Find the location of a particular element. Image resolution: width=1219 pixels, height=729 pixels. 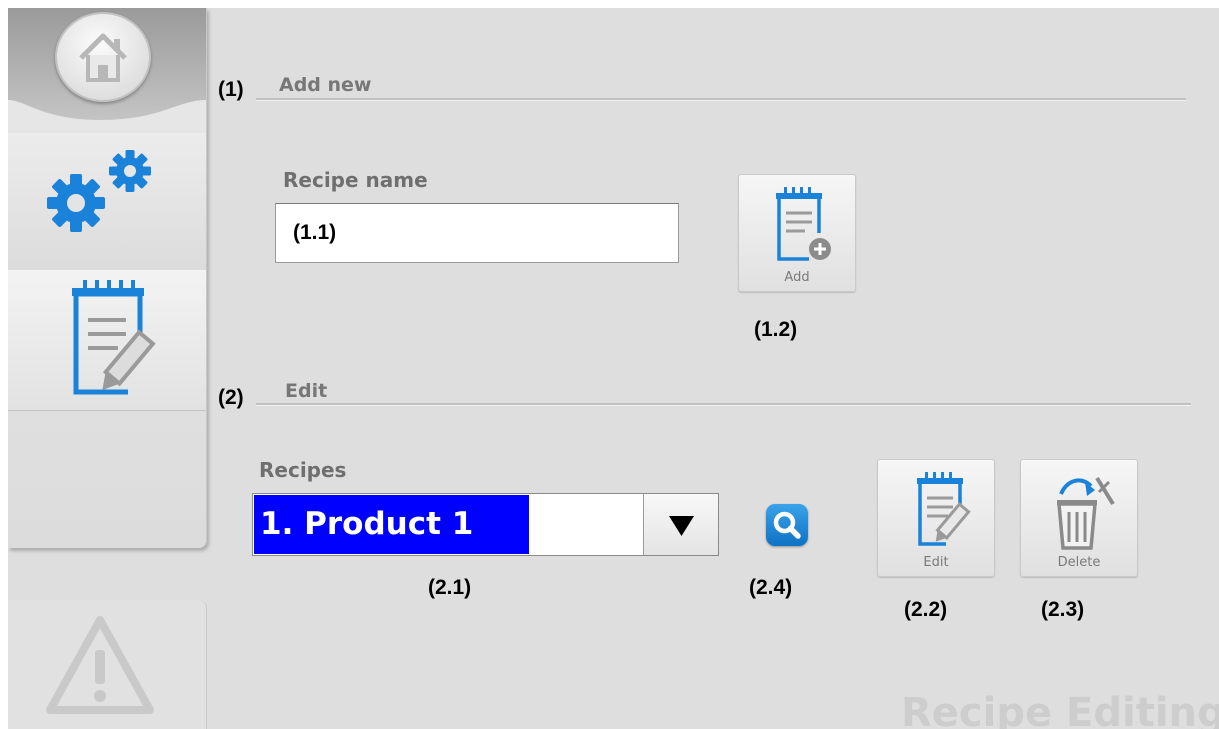

section-edit-number: (2) is located at coordinates (231, 397).